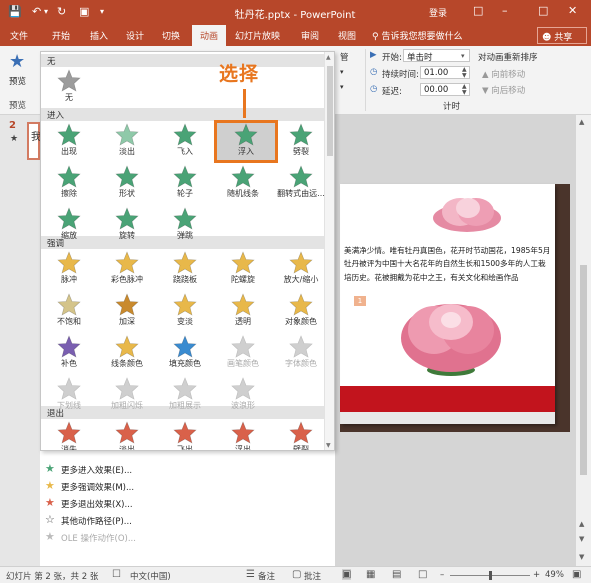 The image size is (591, 583). I want to click on effect-tile: 加深, so click(127, 311).